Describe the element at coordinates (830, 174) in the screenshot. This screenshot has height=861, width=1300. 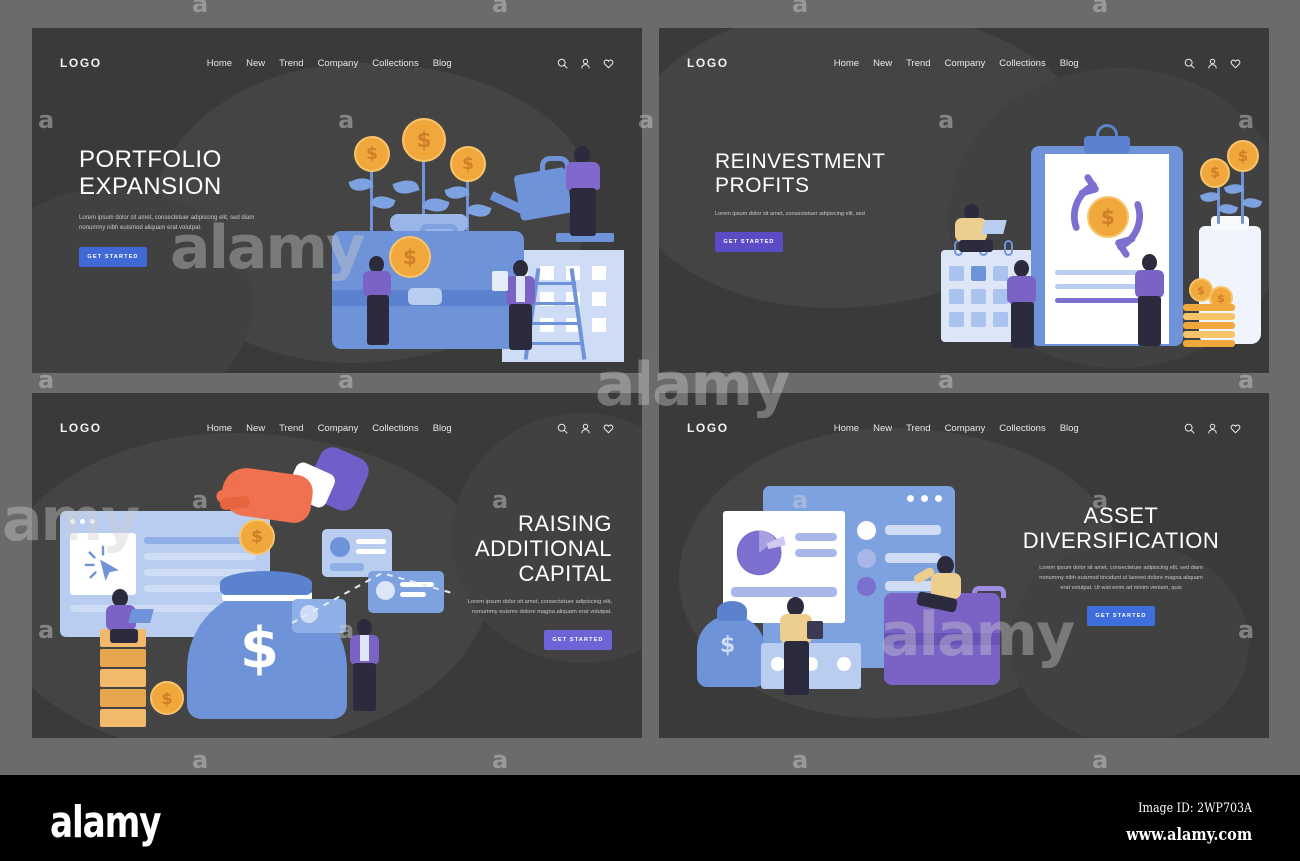
I see `hero-title: REINVESTMENT PROFITS` at that location.